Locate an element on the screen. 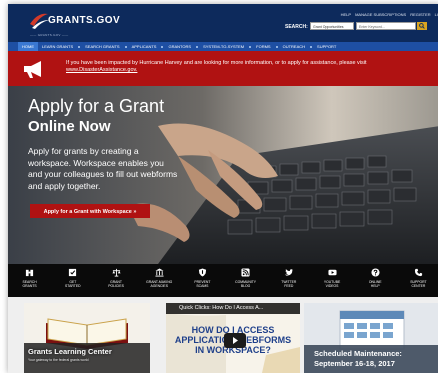  quick-link-support-center: SUPPORT CENTER is located at coordinates (417, 280).